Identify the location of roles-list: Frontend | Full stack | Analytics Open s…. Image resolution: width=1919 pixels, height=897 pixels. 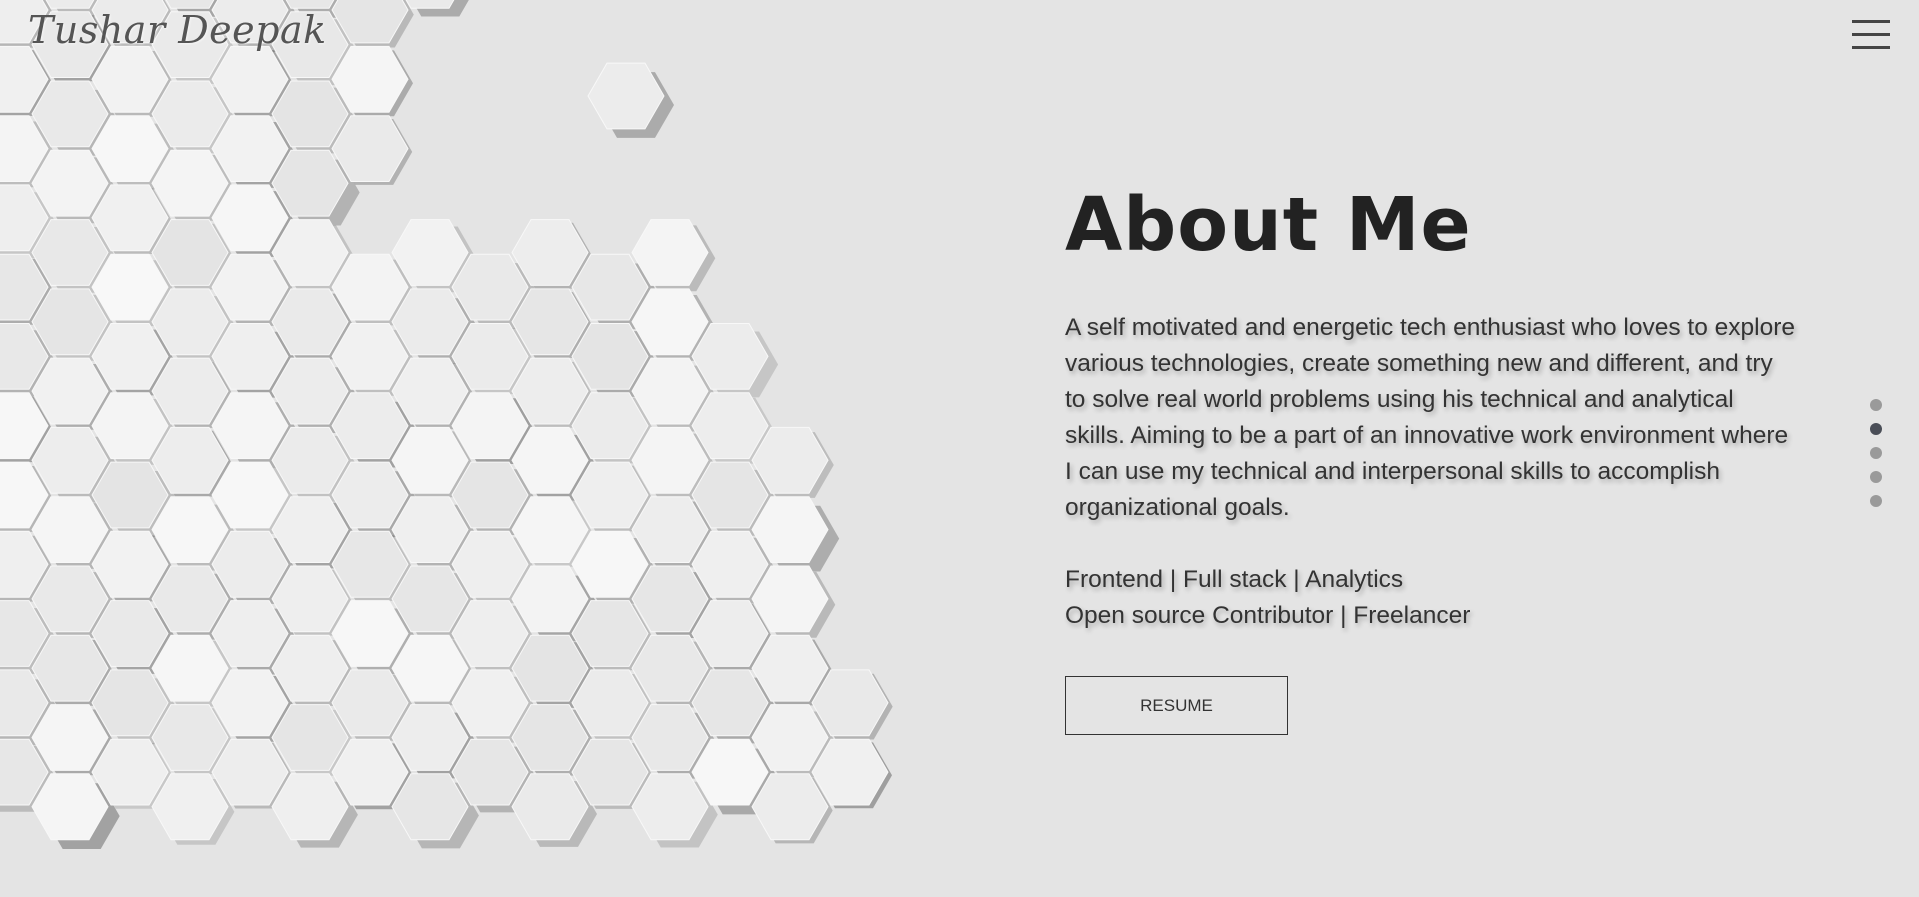
(1432, 598).